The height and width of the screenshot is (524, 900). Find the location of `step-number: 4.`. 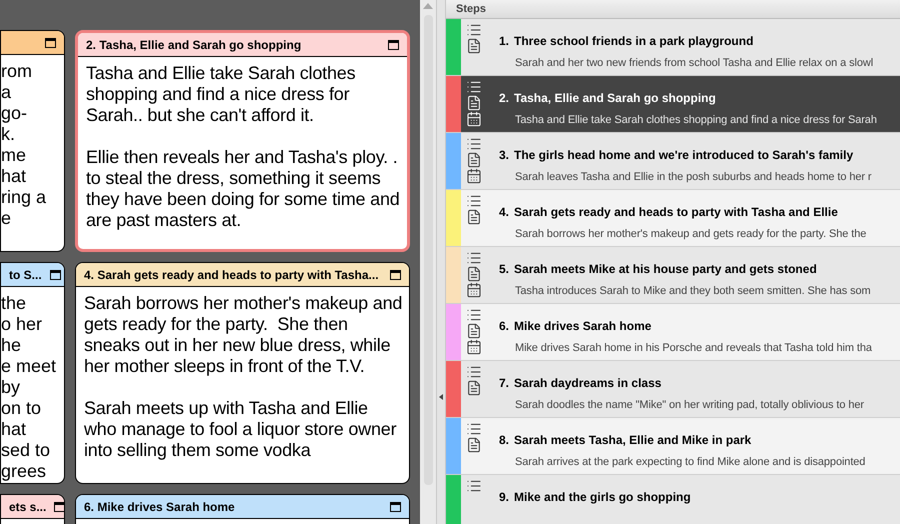

step-number: 4. is located at coordinates (504, 212).